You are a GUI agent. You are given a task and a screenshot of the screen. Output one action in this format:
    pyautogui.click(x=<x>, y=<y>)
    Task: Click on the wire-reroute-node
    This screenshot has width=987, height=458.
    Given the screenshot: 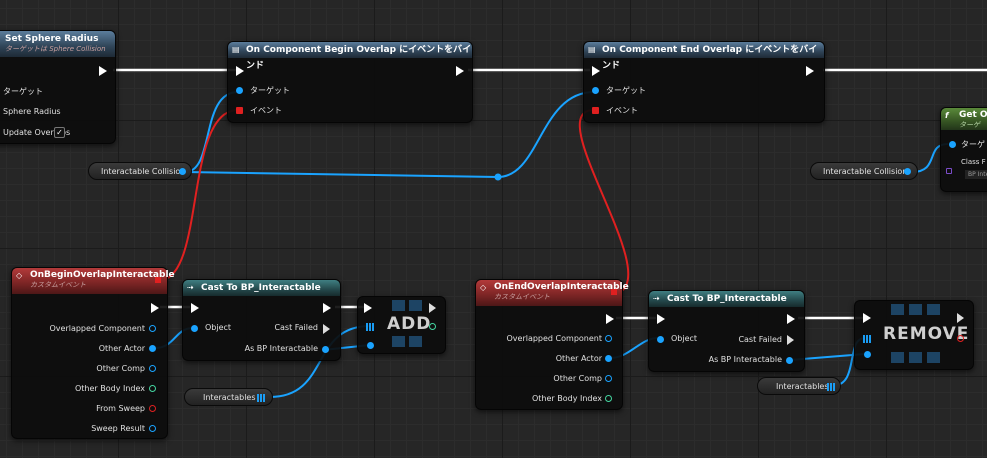 What is the action you would take?
    pyautogui.click(x=498, y=177)
    